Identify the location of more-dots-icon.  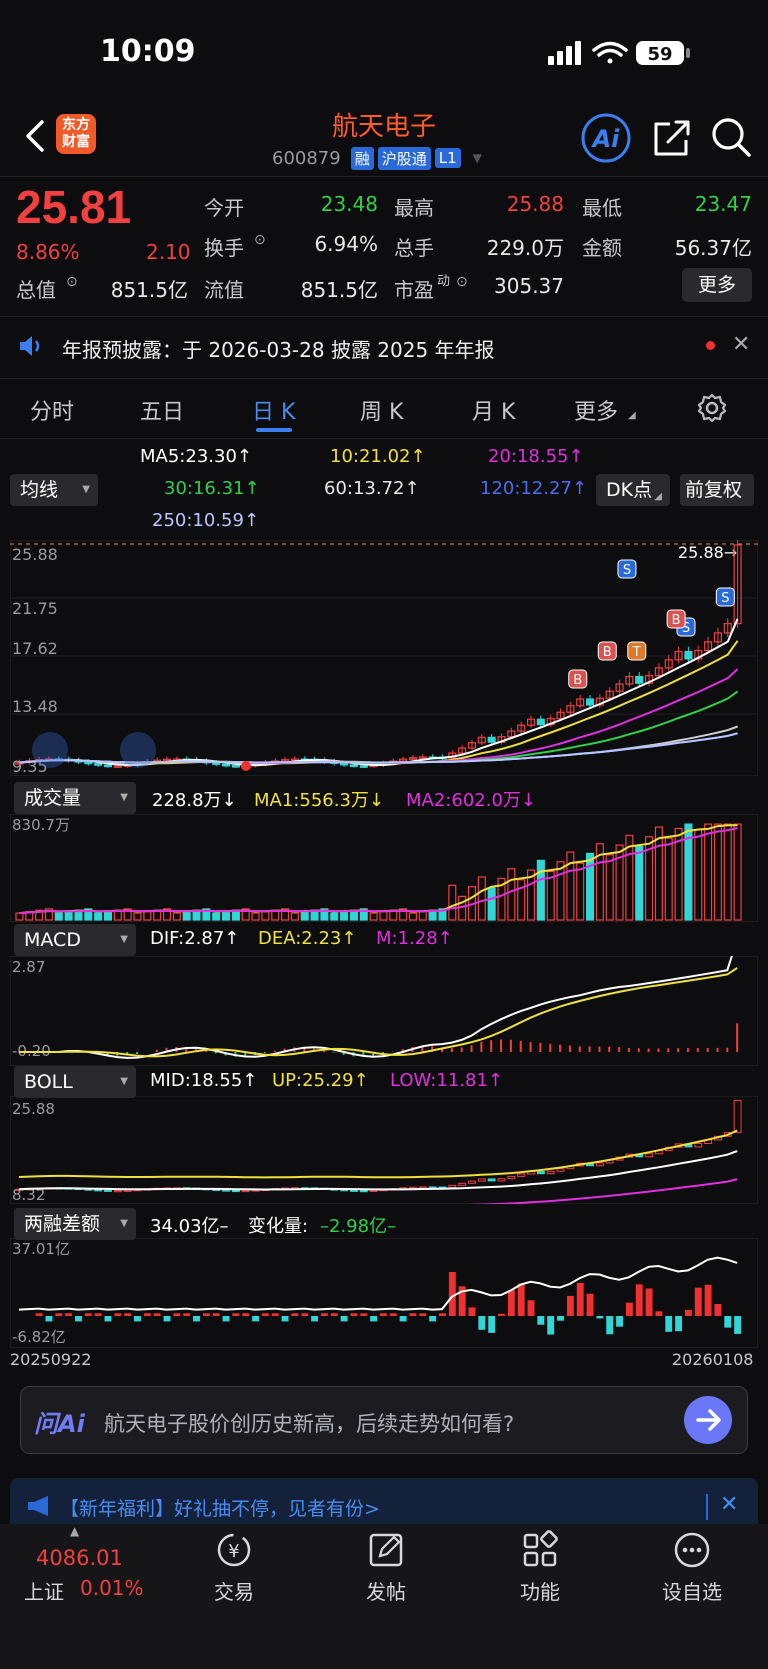
(692, 1550).